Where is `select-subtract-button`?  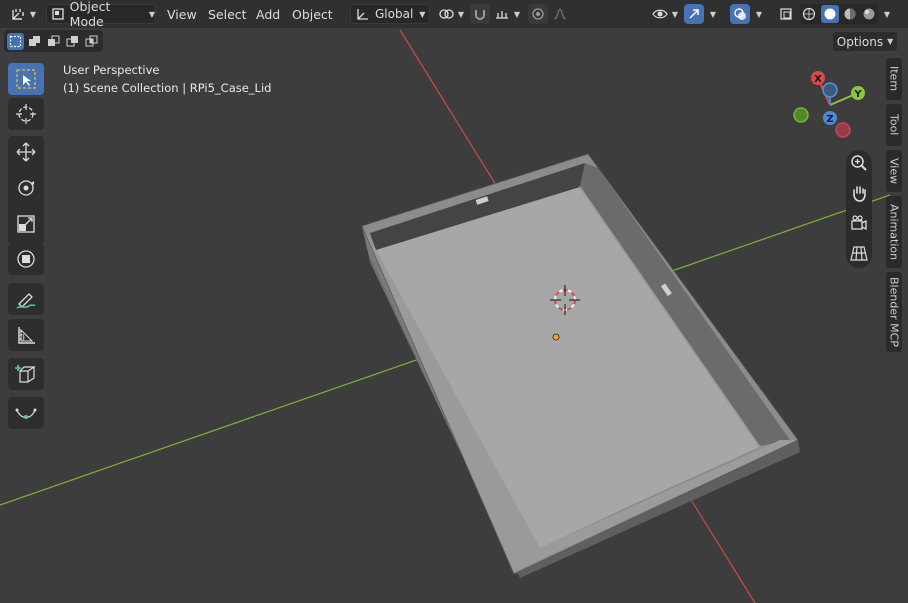 select-subtract-button is located at coordinates (53, 41).